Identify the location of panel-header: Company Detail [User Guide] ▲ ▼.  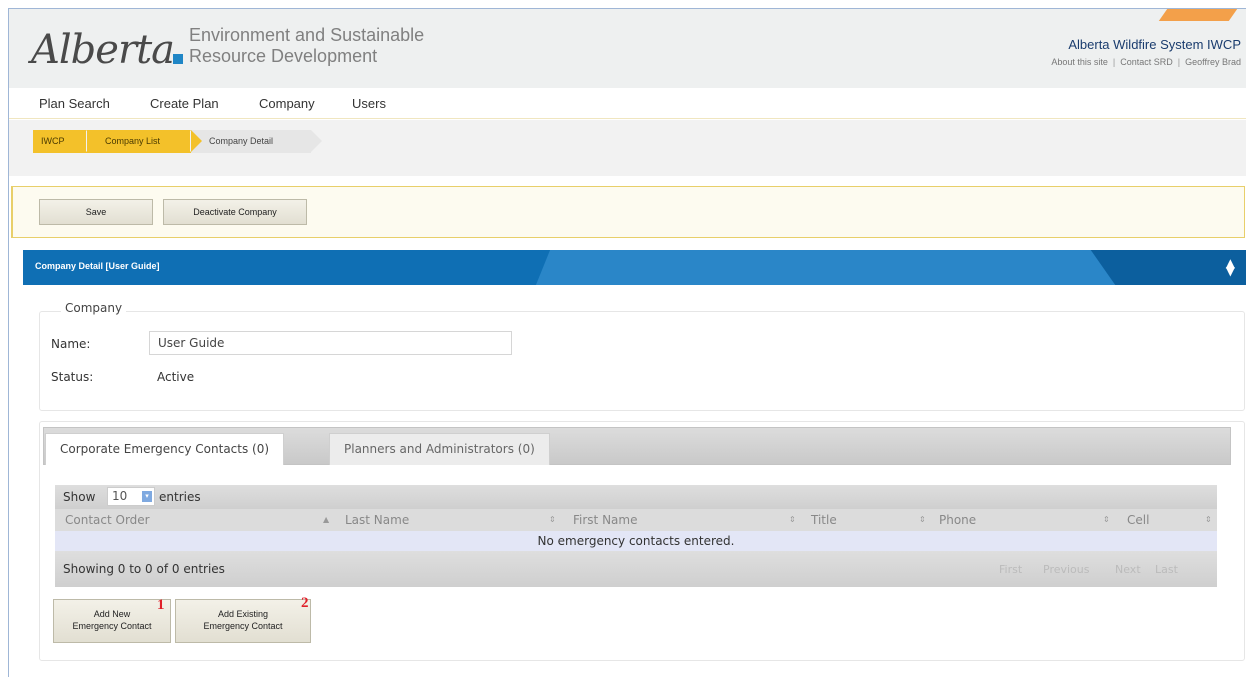
(634, 267).